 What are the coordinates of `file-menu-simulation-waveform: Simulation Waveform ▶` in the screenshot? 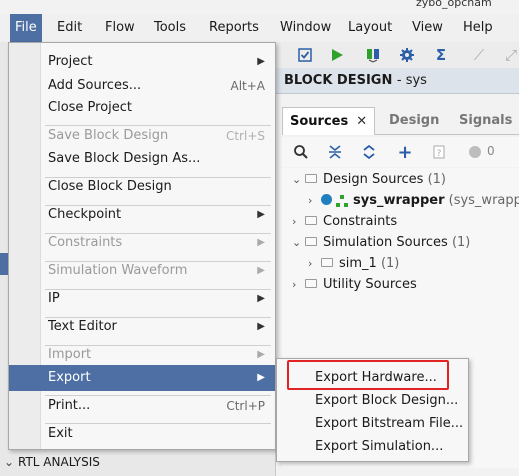 It's located at (142, 271).